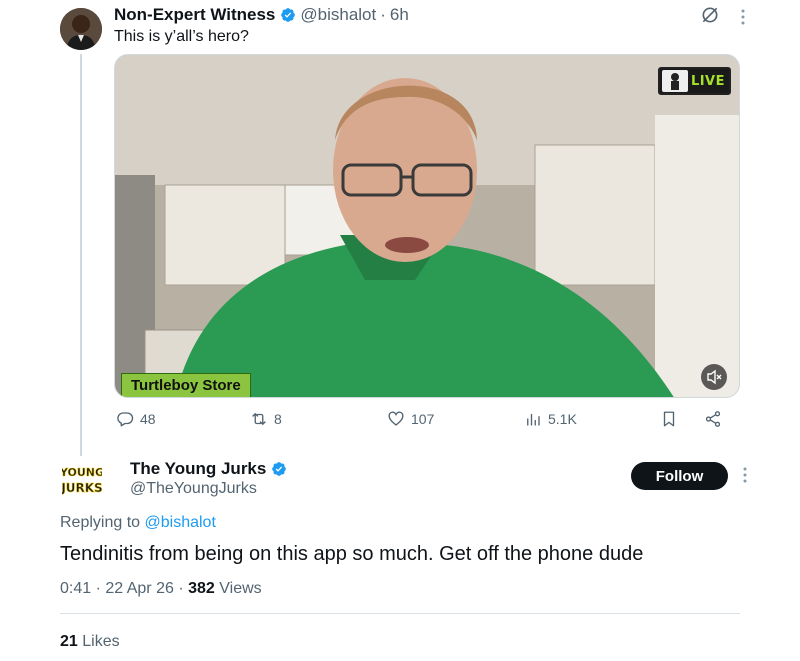 The height and width of the screenshot is (661, 800). Describe the element at coordinates (100, 522) in the screenshot. I see `replying-prefix: Replying to` at that location.